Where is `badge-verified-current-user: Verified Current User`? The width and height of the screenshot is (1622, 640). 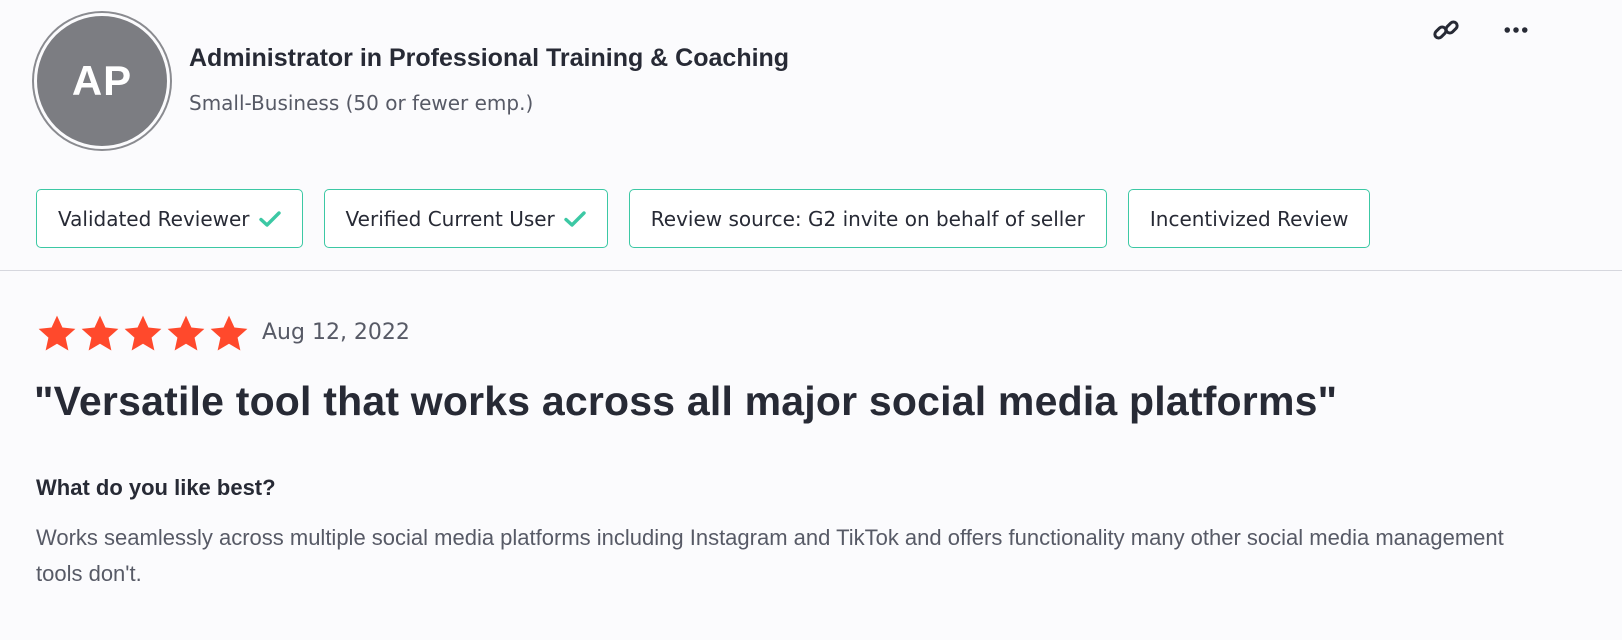
badge-verified-current-user: Verified Current User is located at coordinates (465, 218).